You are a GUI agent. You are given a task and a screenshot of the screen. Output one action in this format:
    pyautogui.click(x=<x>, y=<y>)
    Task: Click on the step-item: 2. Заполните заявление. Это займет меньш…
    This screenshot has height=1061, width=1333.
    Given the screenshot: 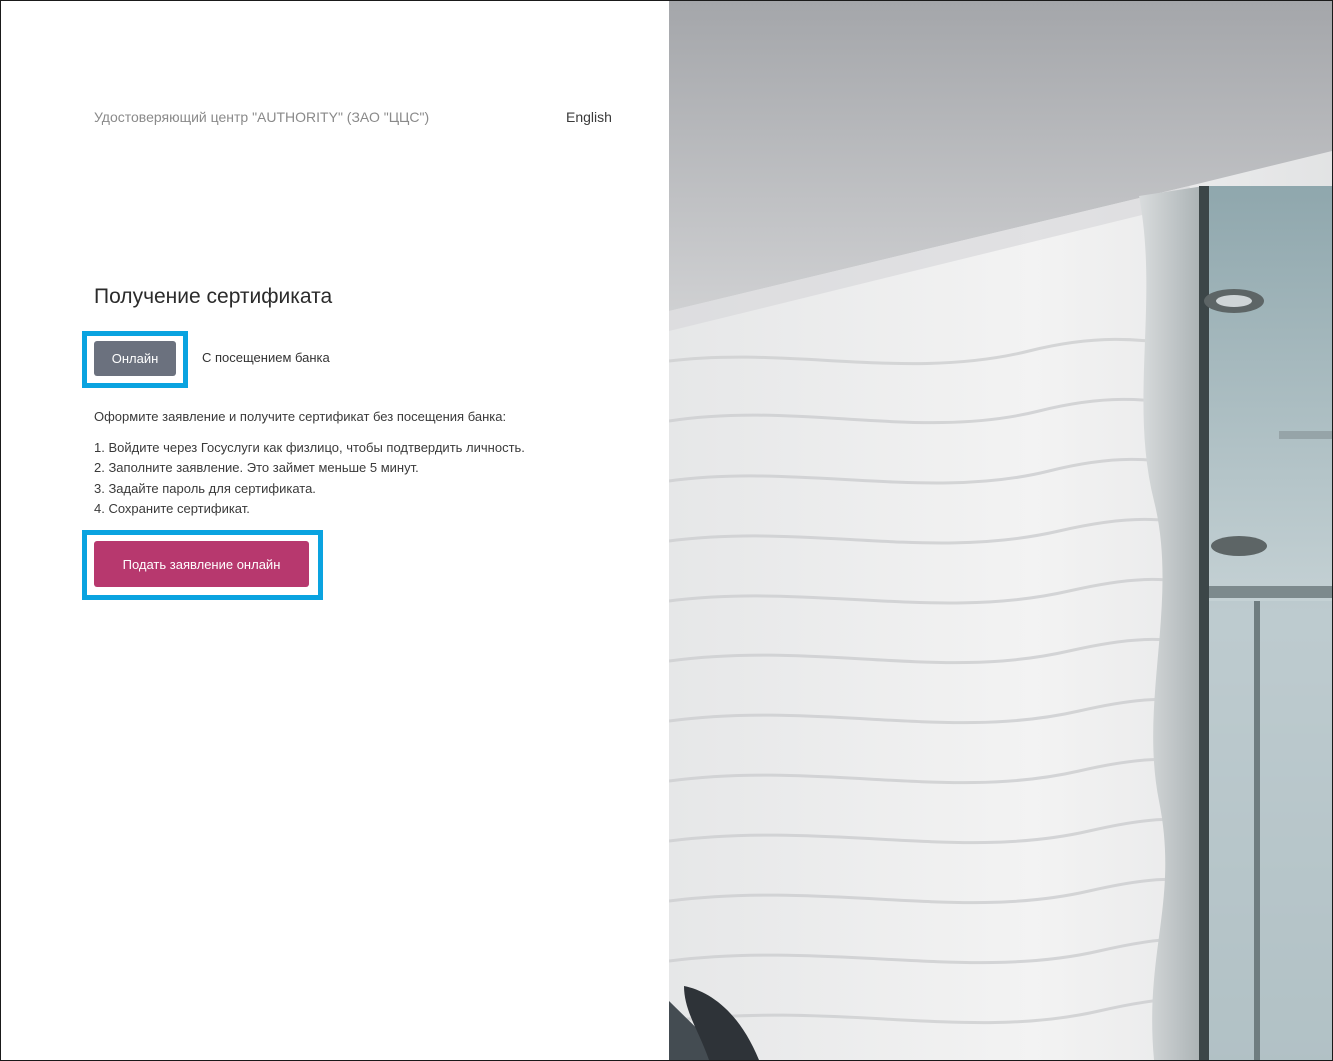 What is the action you would take?
    pyautogui.click(x=256, y=468)
    